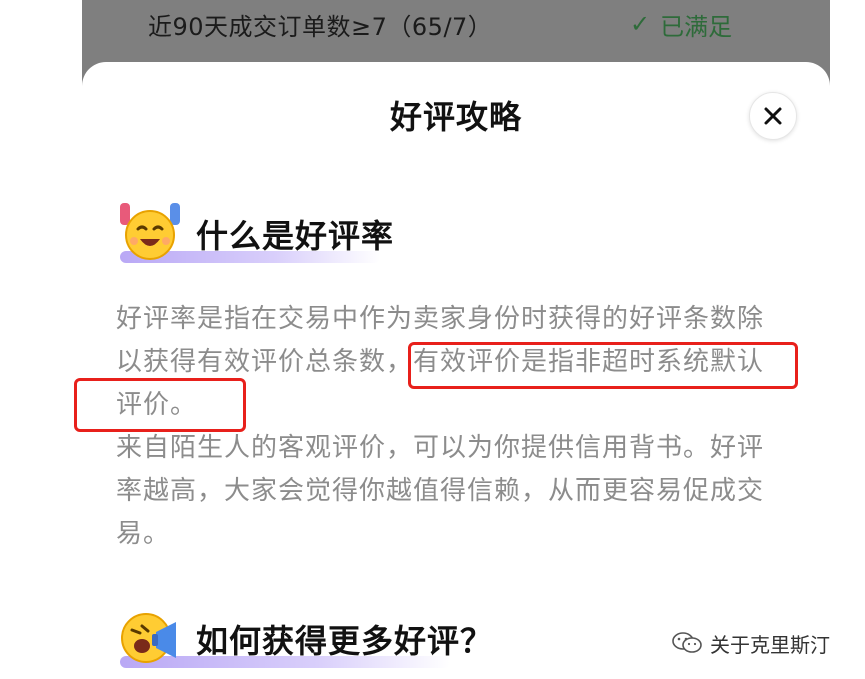 Image resolution: width=865 pixels, height=679 pixels. Describe the element at coordinates (455, 117) in the screenshot. I see `sheet-title: 好评攻略` at that location.